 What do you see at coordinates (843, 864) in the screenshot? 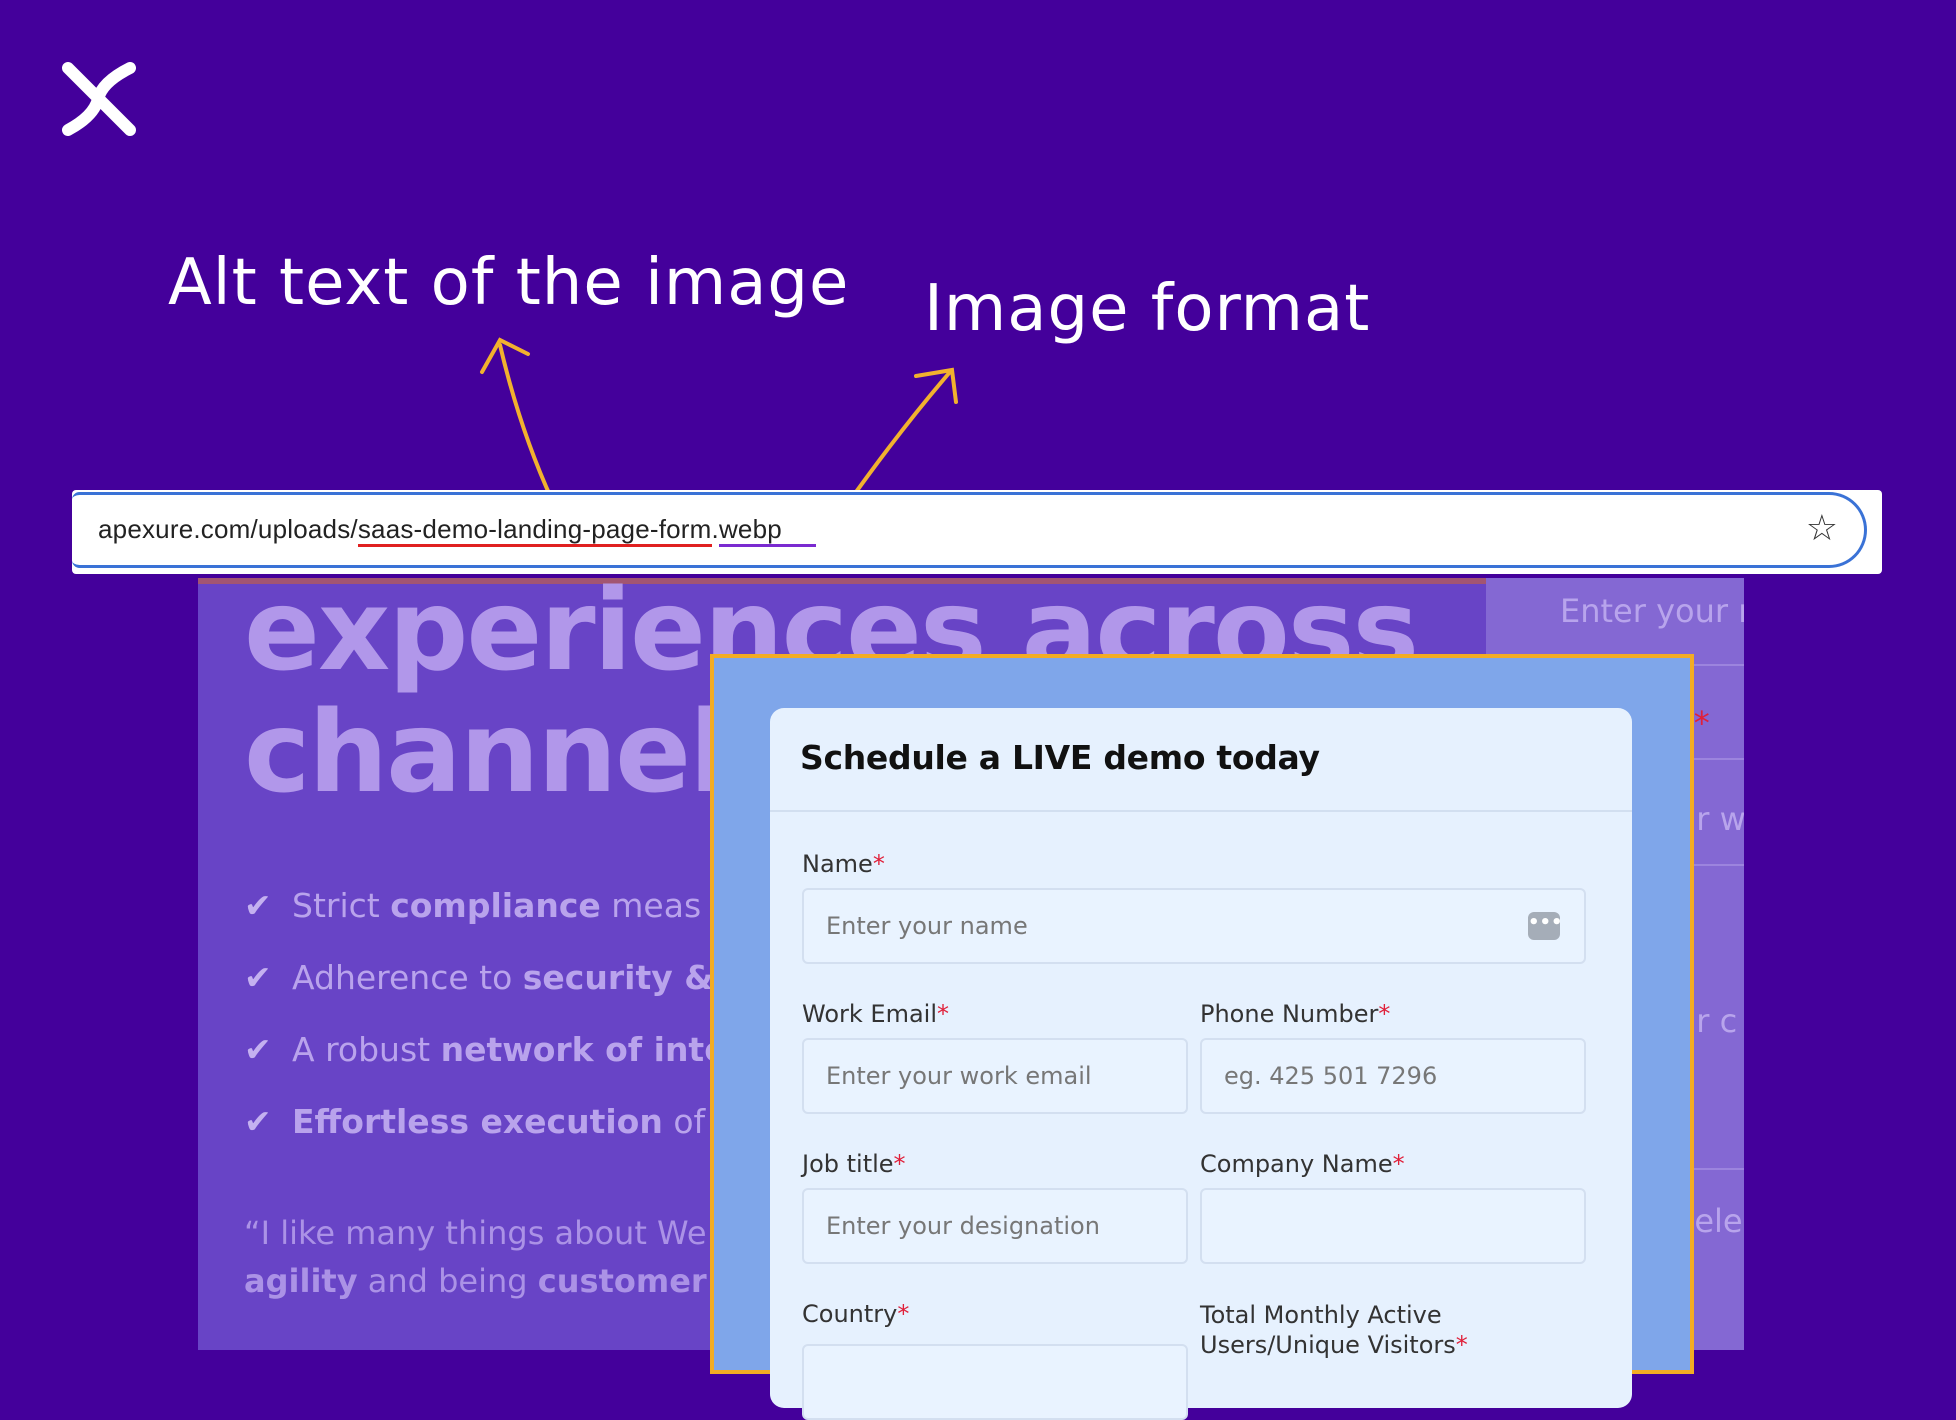
I see `name-label: Name*` at bounding box center [843, 864].